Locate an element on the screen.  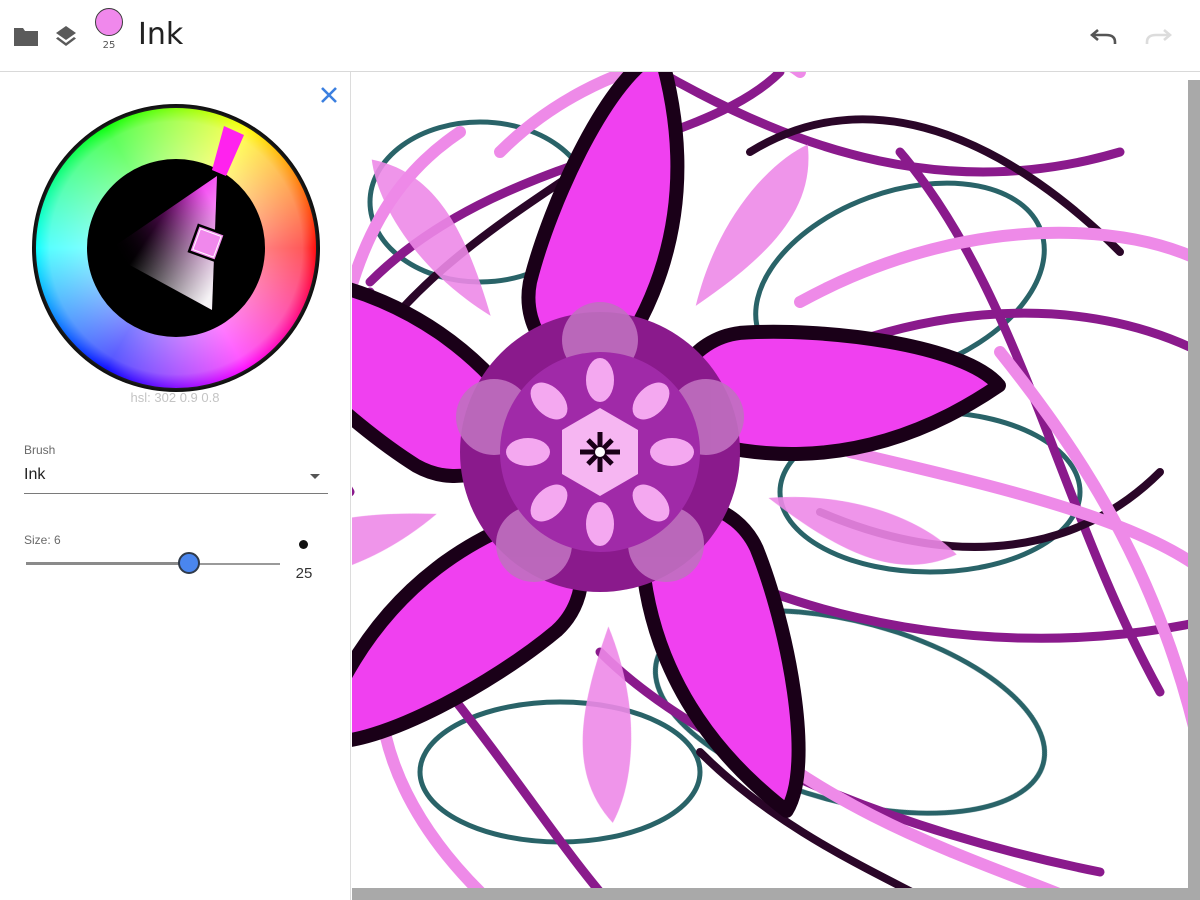
size-label: Size: 6 is located at coordinates (42, 540).